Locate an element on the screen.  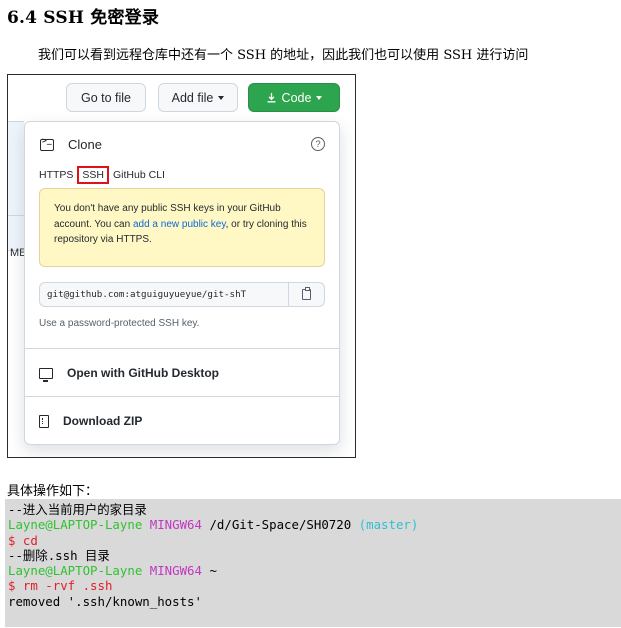
open-desktop-label: Open with GitHub Desktop is located at coordinates (143, 373).